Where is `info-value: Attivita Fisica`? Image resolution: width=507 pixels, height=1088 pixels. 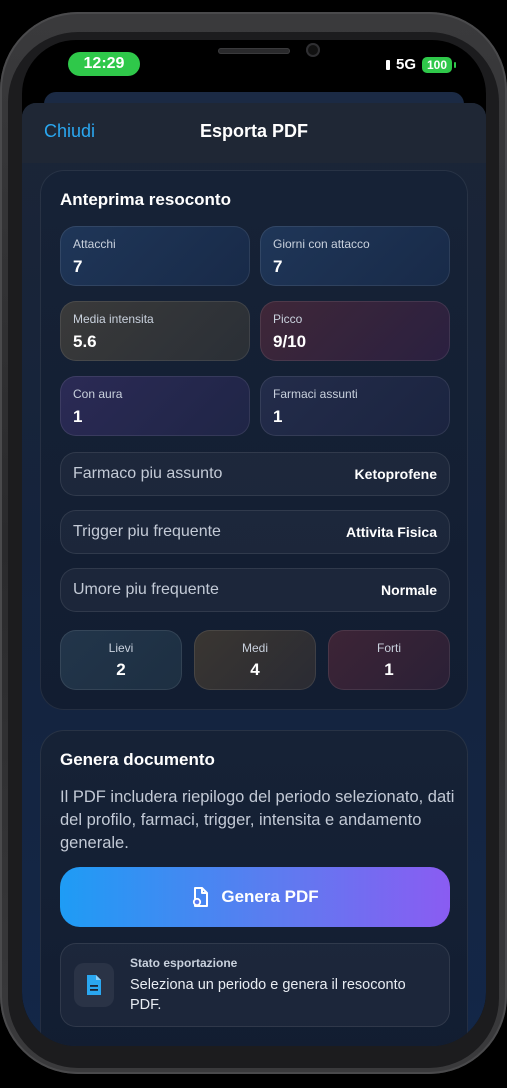
info-value: Attivita Fisica is located at coordinates (391, 532).